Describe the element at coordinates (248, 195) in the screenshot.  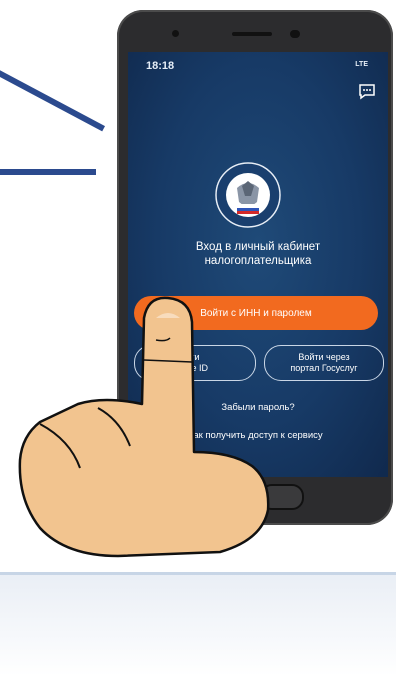
I see `fns-emblem-icon` at that location.